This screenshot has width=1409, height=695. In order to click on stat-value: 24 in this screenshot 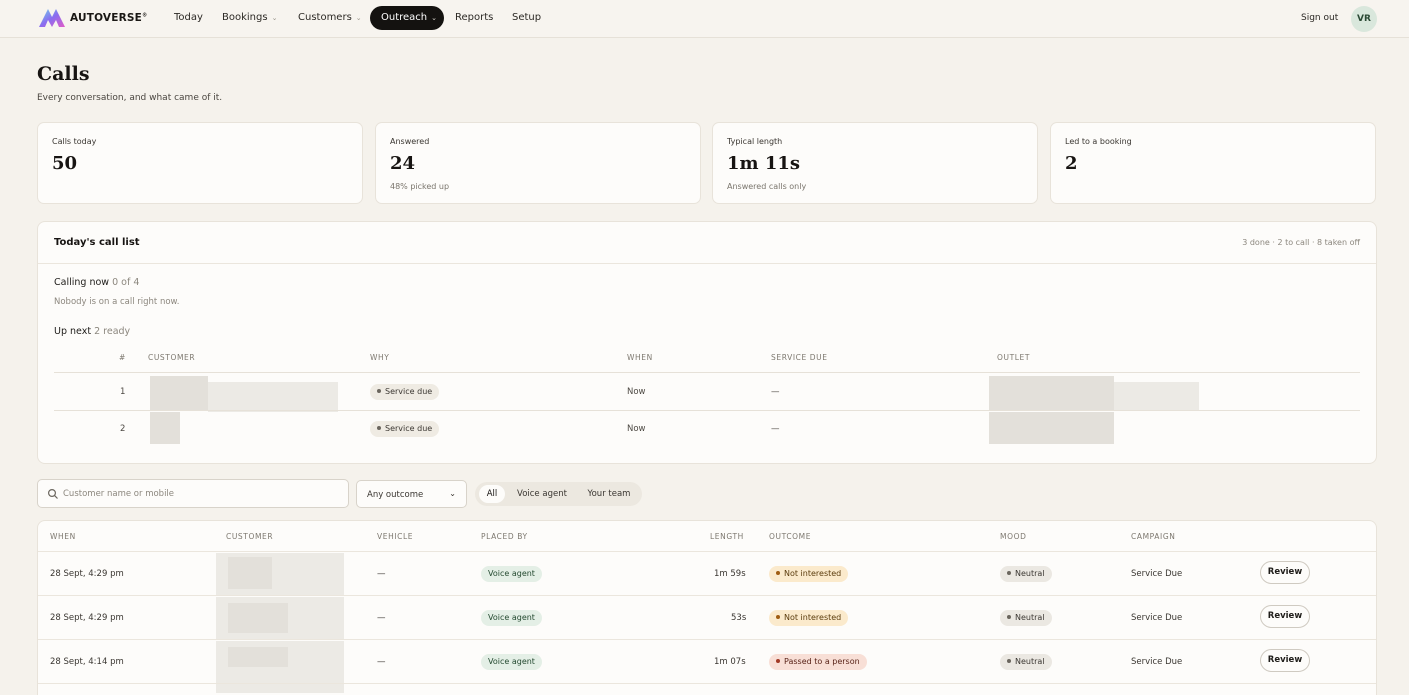, I will do `click(403, 163)`.